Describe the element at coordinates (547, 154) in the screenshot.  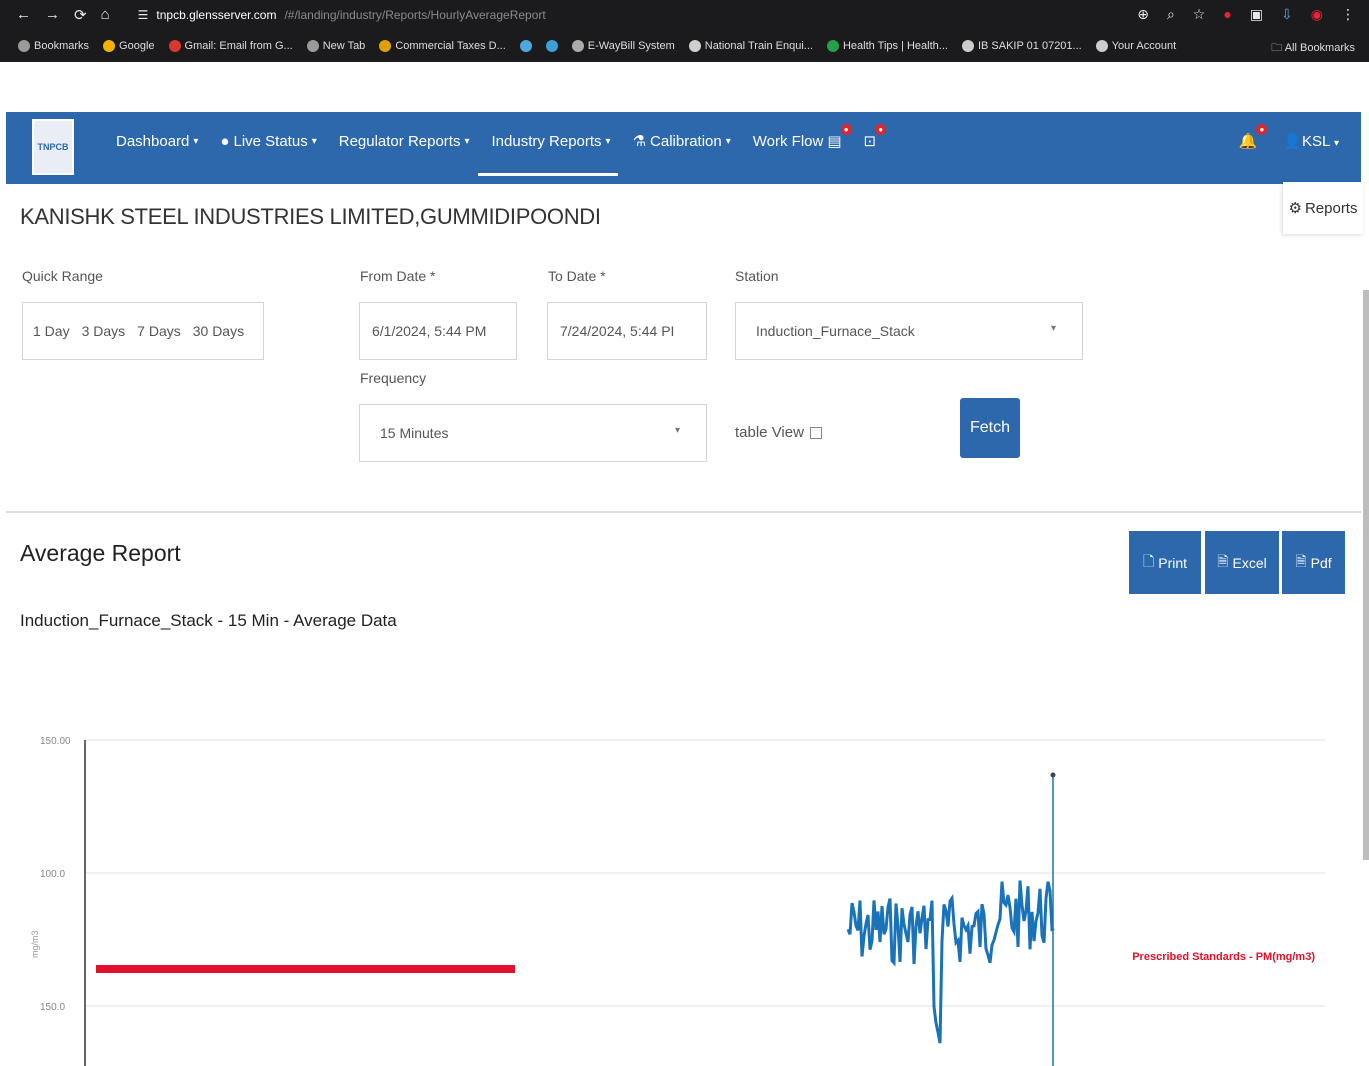
I see `menu-industry-reports: Industry Reports ▾` at that location.